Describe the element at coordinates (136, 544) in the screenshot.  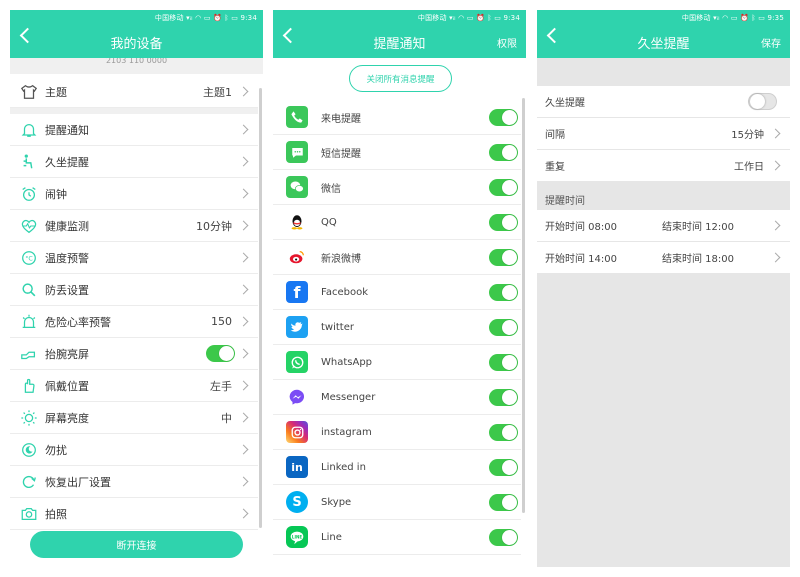
I see `disconnect-button: 断开连接` at that location.